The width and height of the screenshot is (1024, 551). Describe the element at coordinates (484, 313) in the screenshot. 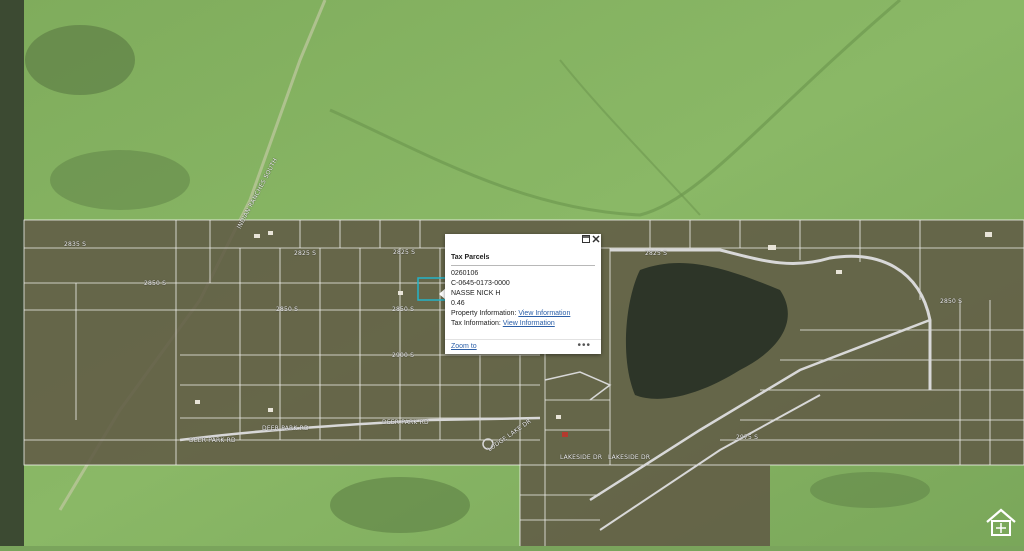

I see `property-info-label: Property Information:` at that location.